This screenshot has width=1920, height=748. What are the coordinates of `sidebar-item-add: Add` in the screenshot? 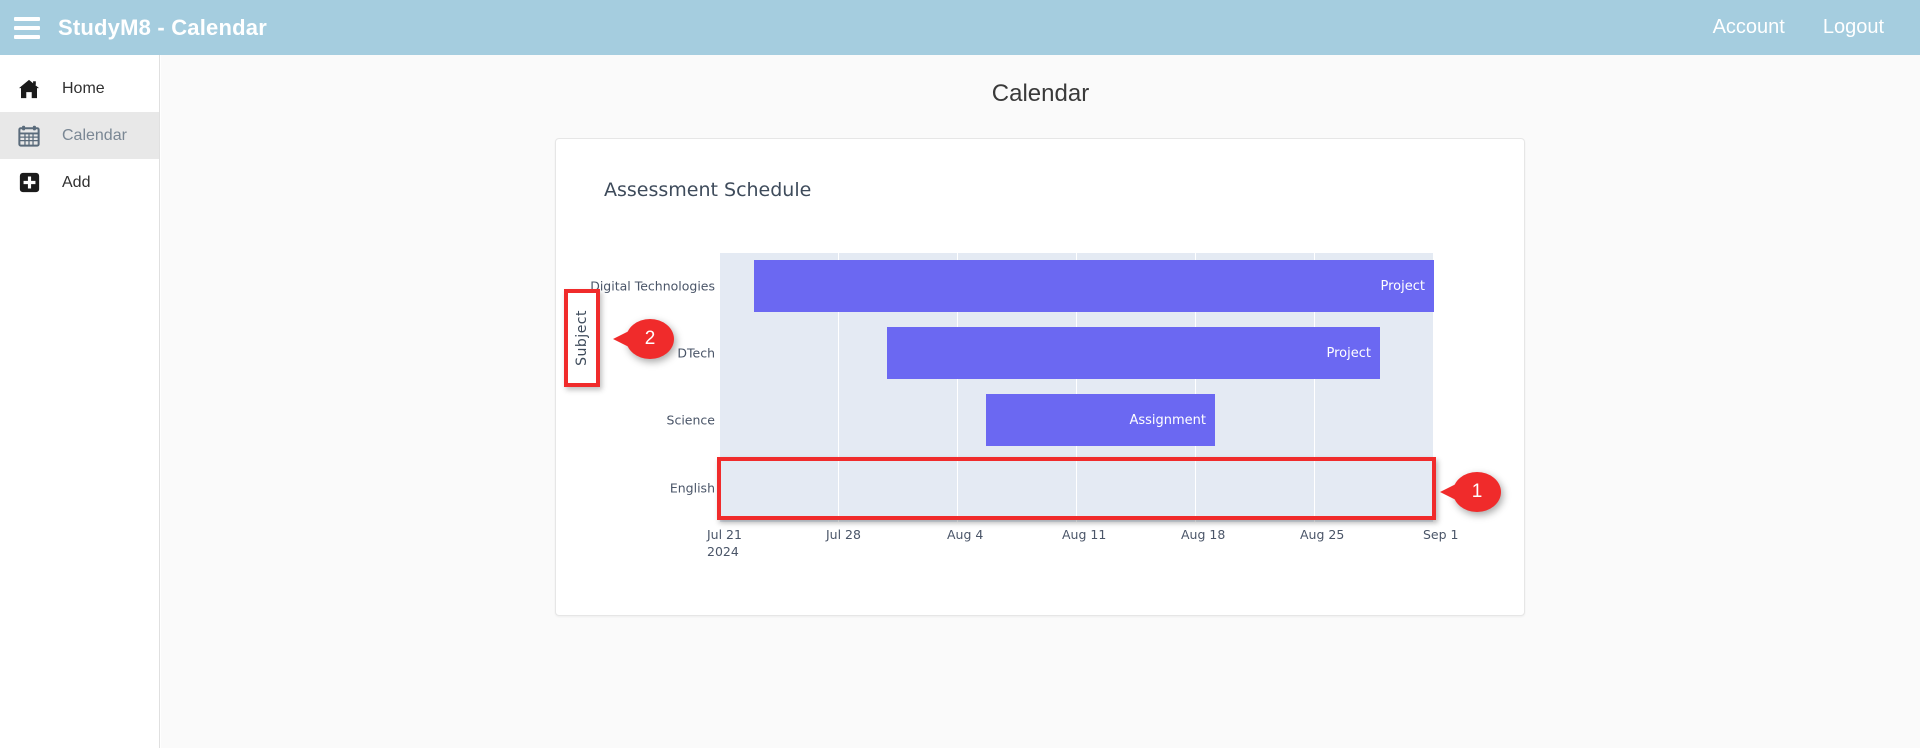 It's located at (79, 182).